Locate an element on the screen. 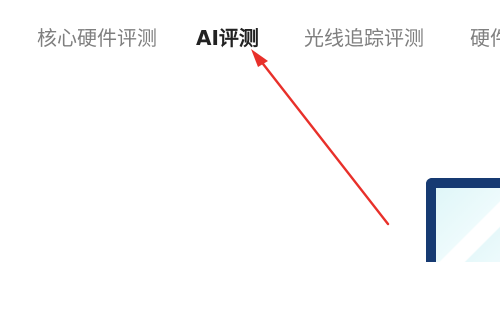  illustration-mask is located at coordinates (460, 296).